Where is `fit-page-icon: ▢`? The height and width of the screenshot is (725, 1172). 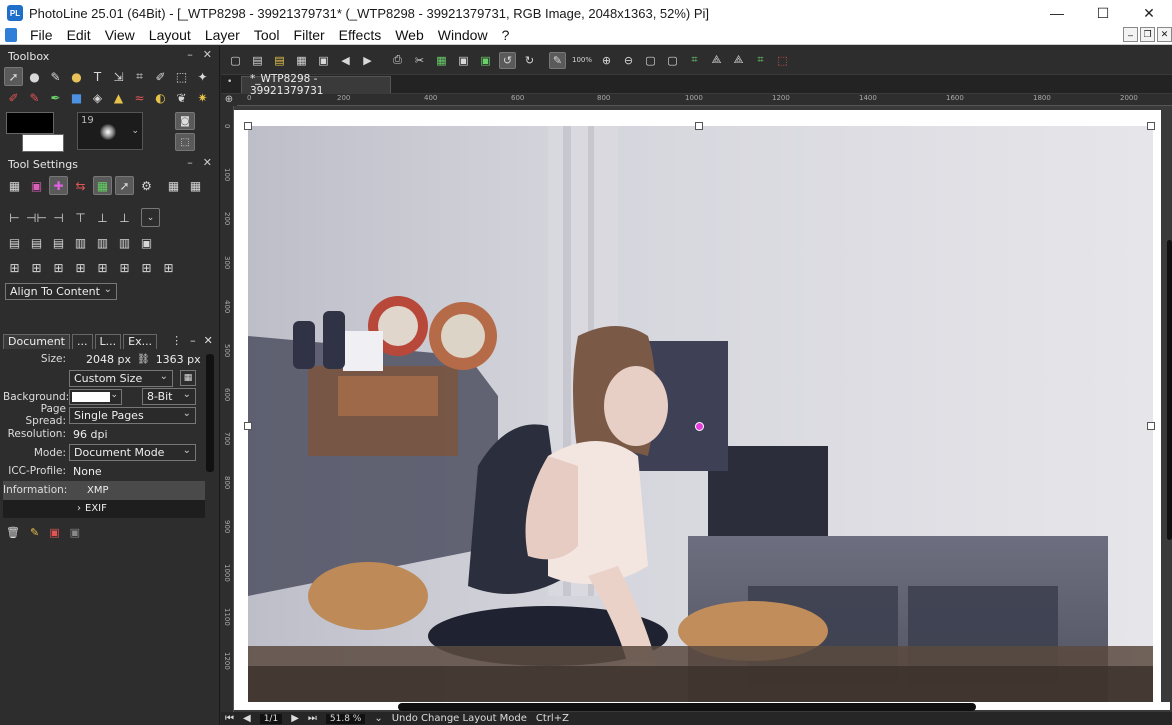 fit-page-icon: ▢ is located at coordinates (650, 60).